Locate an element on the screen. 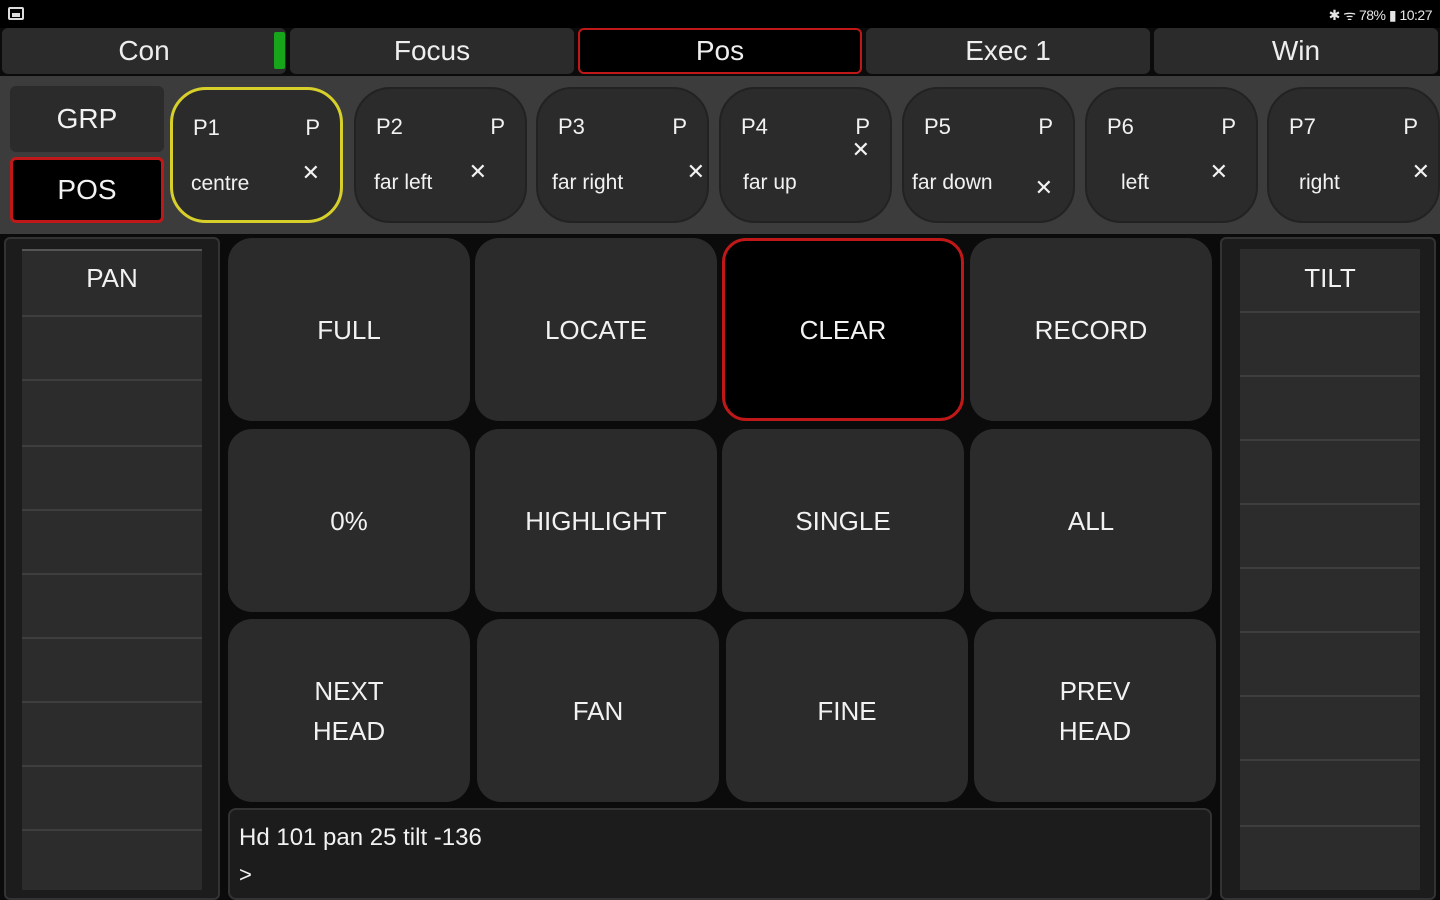  tab-label: Exec 1 is located at coordinates (1008, 50).